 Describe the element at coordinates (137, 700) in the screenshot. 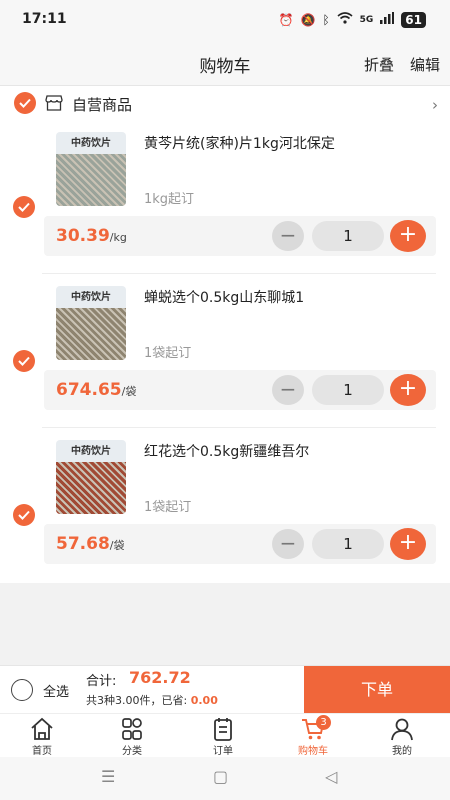

I see `summary-text: 共3种3.00件，已省:` at that location.